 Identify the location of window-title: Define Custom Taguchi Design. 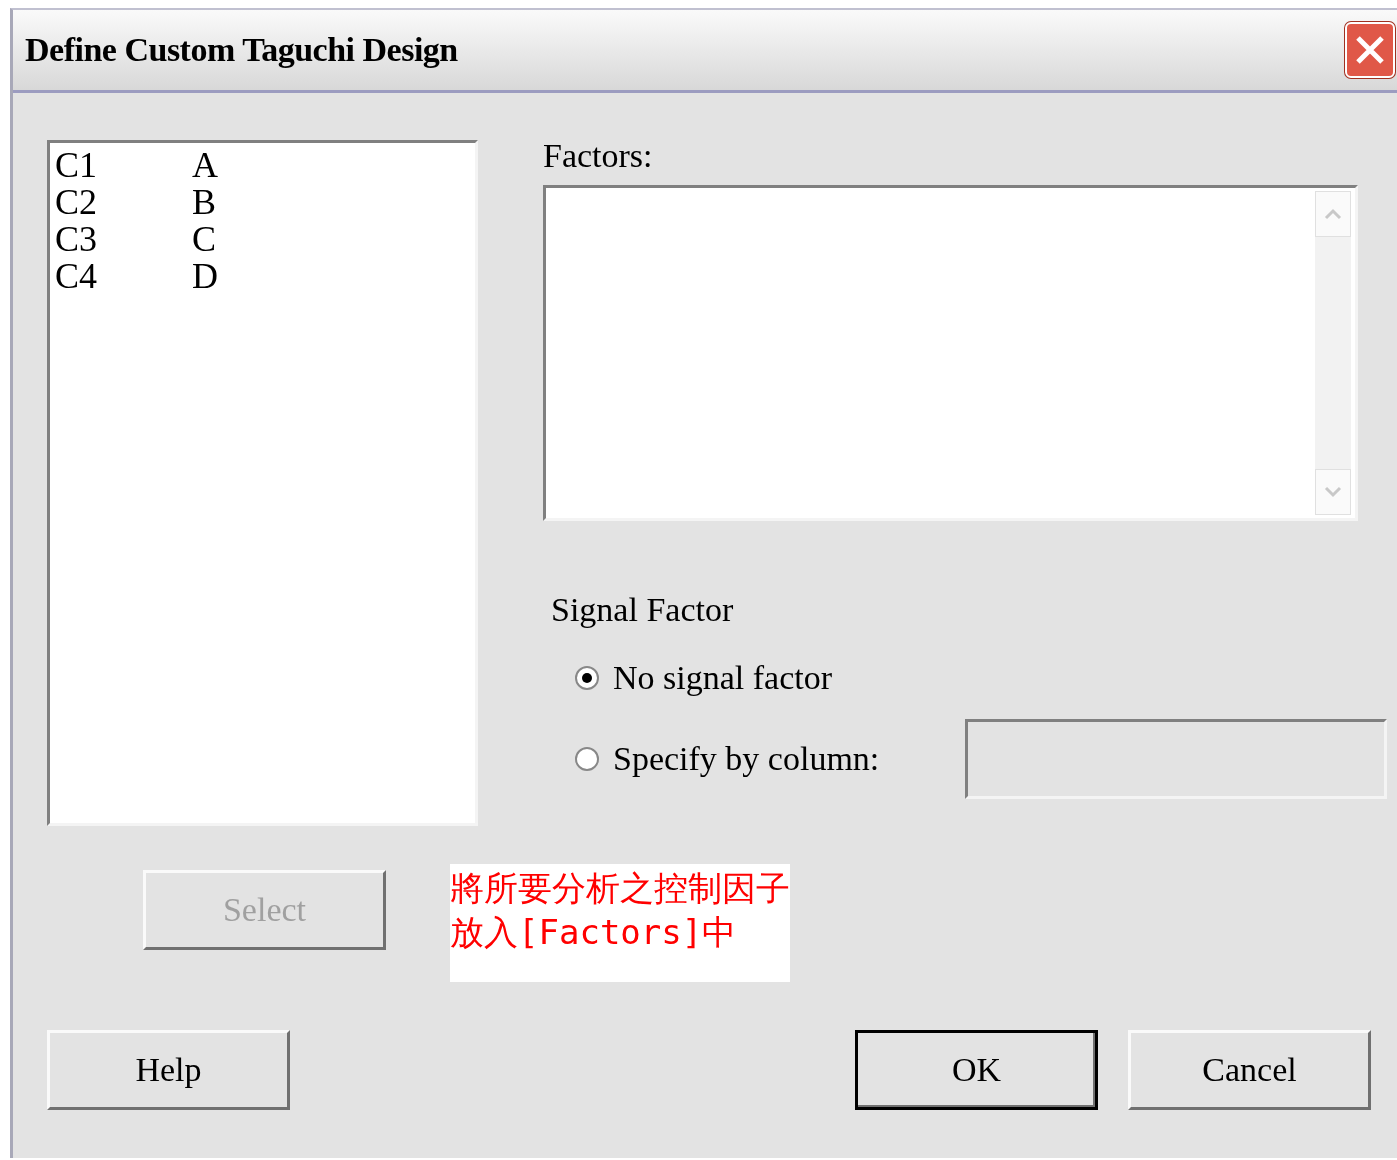
(241, 50).